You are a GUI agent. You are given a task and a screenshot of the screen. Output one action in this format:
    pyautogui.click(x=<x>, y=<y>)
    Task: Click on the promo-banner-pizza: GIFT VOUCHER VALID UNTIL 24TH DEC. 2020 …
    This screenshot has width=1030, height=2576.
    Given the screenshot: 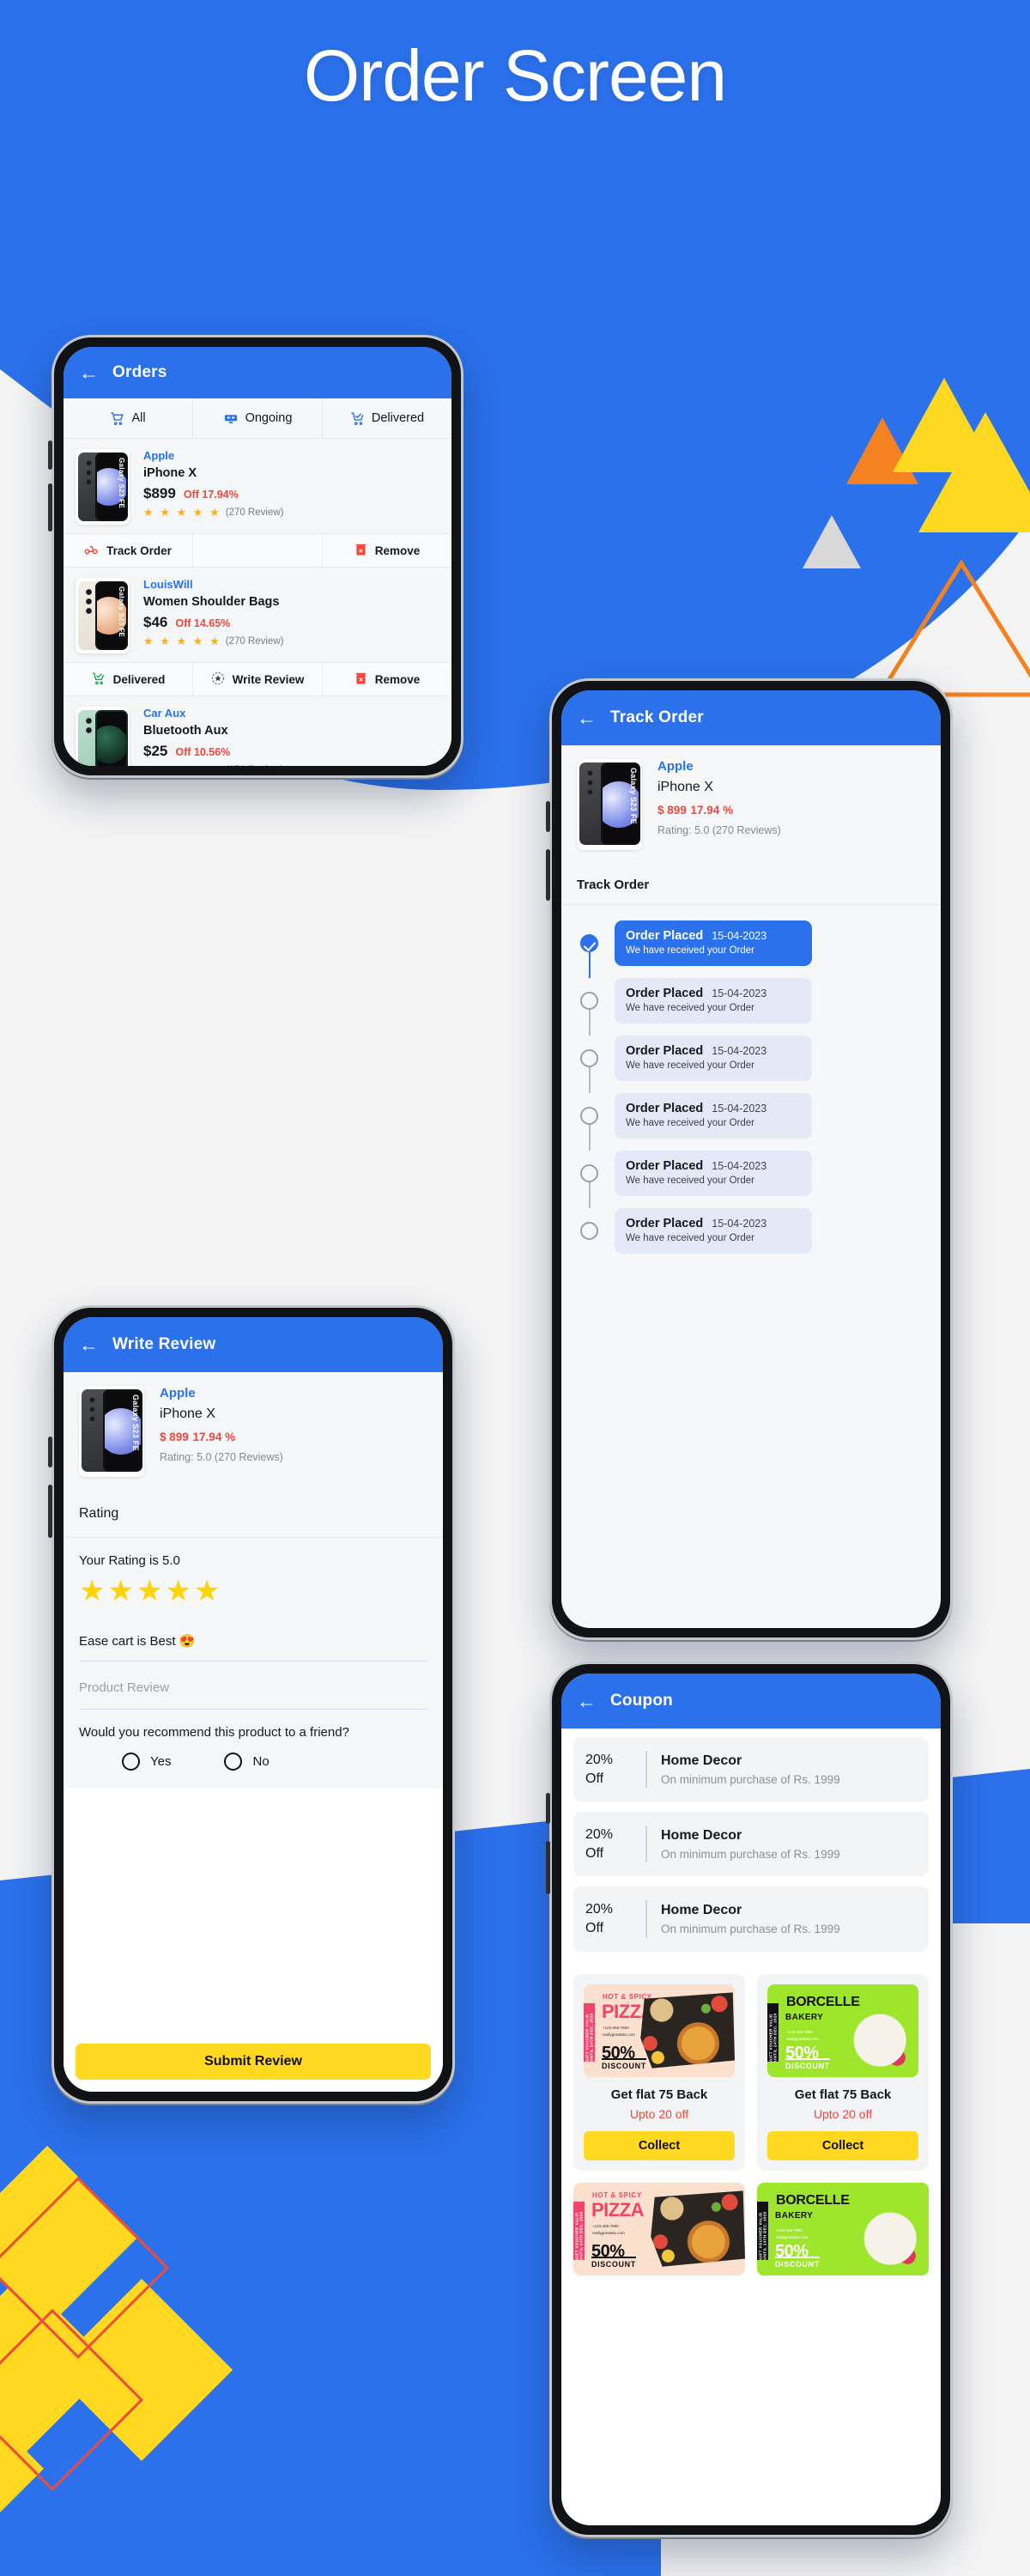 What is the action you would take?
    pyautogui.click(x=659, y=2229)
    